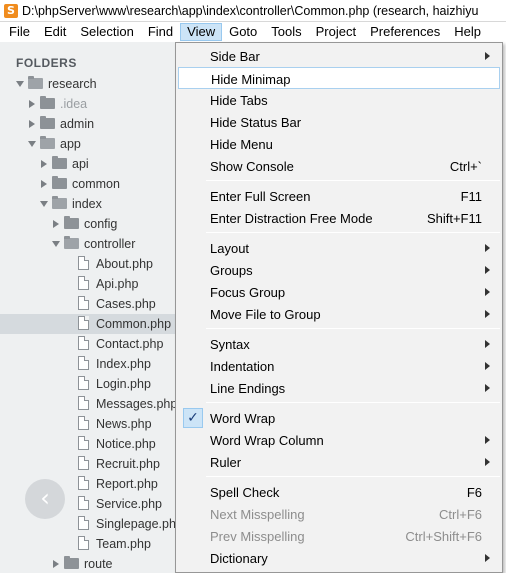  I want to click on view-menu-item-word-wrap-column: Word Wrap Column, so click(339, 440).